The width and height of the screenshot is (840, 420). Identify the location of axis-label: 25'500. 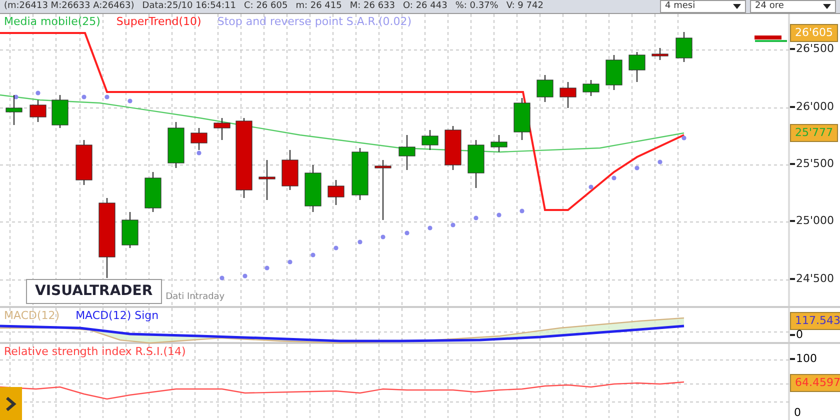
(815, 164).